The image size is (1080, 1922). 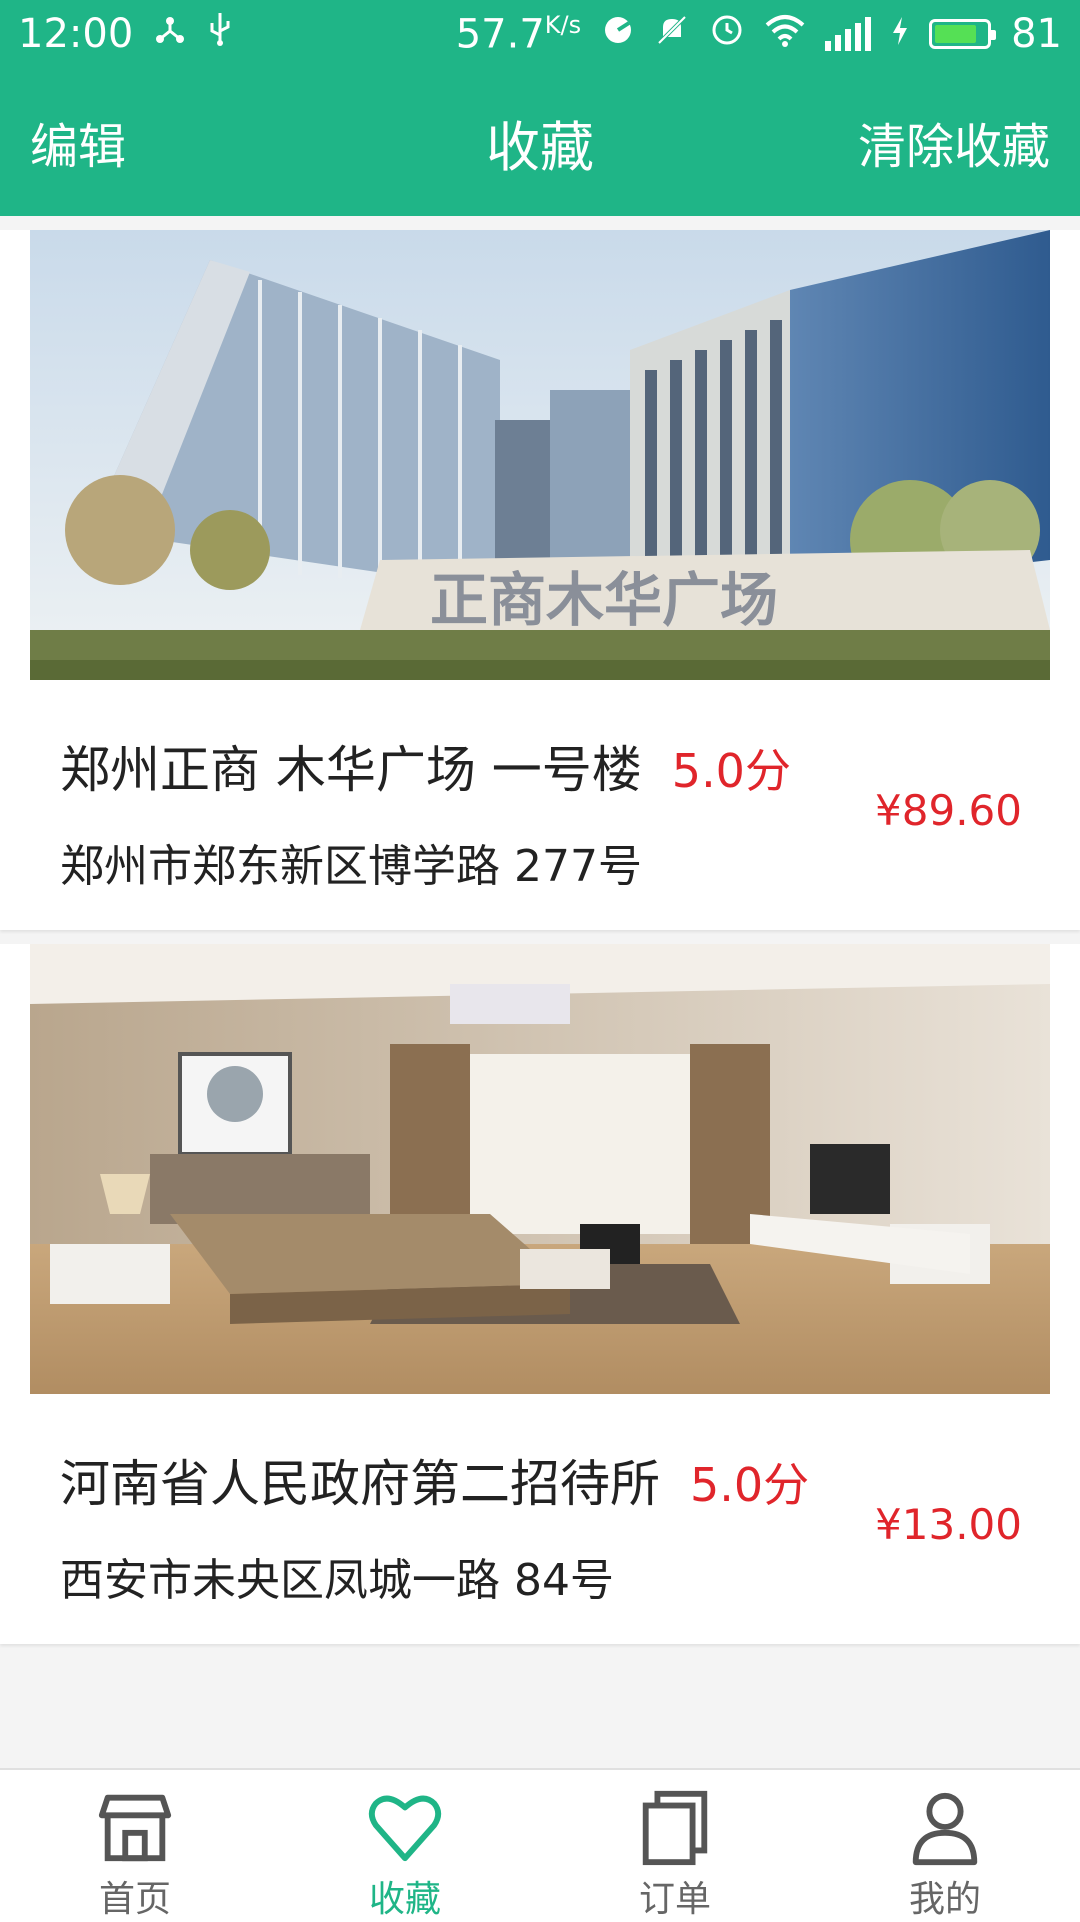 I want to click on status-left: 12:00, so click(x=125, y=34).